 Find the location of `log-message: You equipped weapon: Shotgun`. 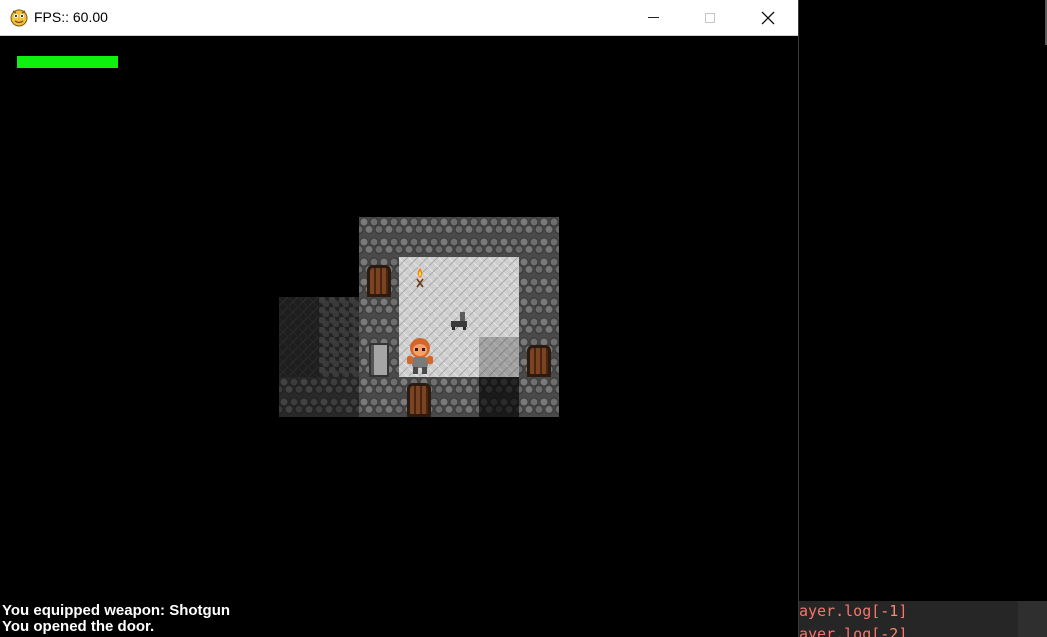

log-message: You equipped weapon: Shotgun is located at coordinates (116, 610).